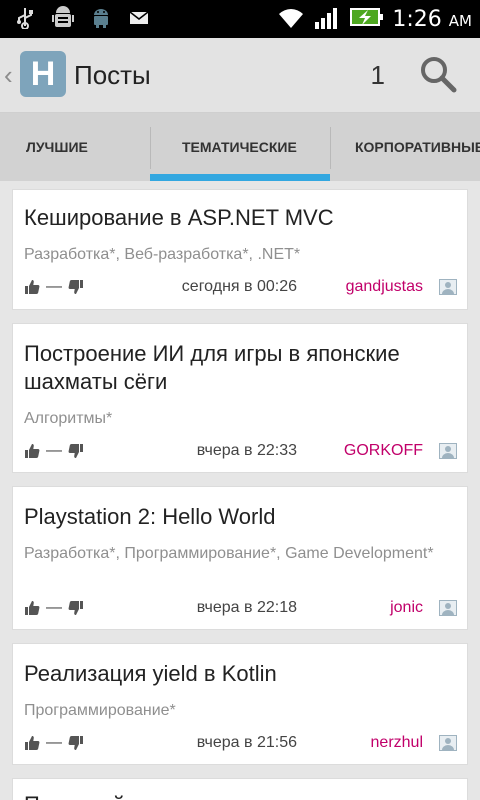 The image size is (480, 800). Describe the element at coordinates (246, 607) in the screenshot. I see `post-date: вчера в 22:18` at that location.